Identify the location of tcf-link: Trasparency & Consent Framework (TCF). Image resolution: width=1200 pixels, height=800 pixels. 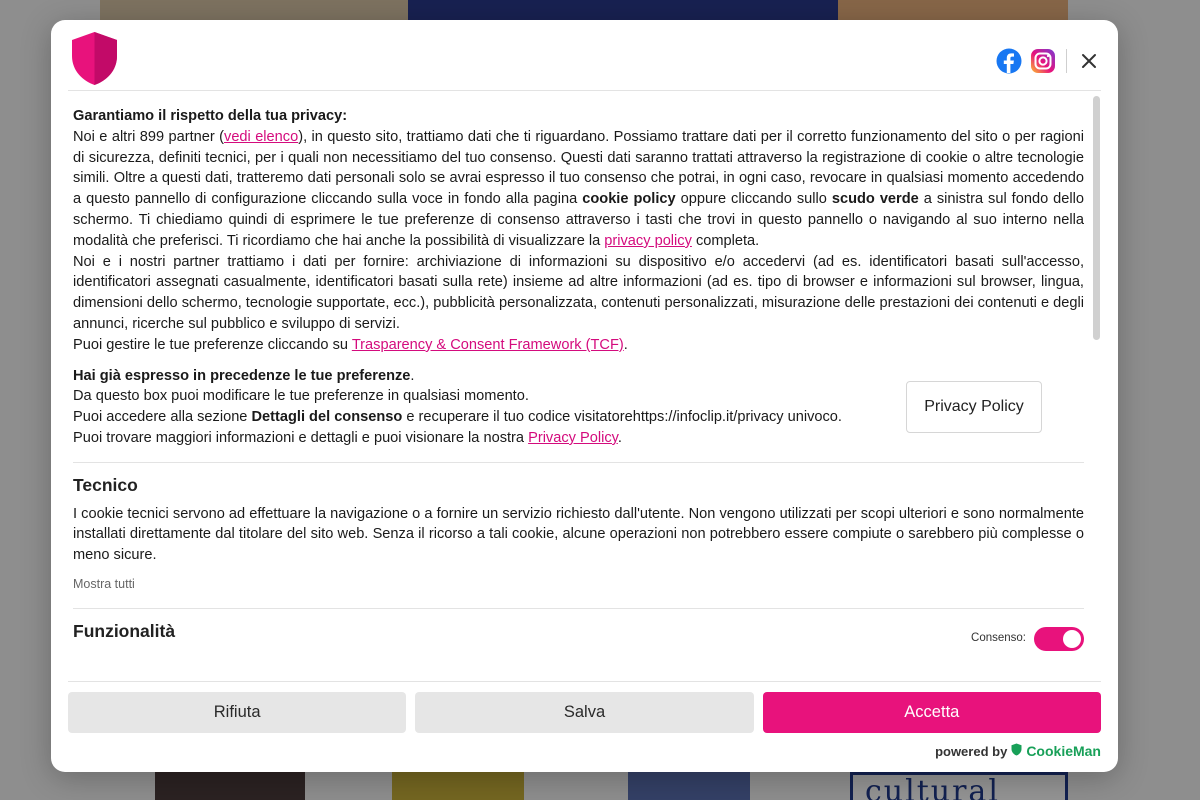
(488, 345).